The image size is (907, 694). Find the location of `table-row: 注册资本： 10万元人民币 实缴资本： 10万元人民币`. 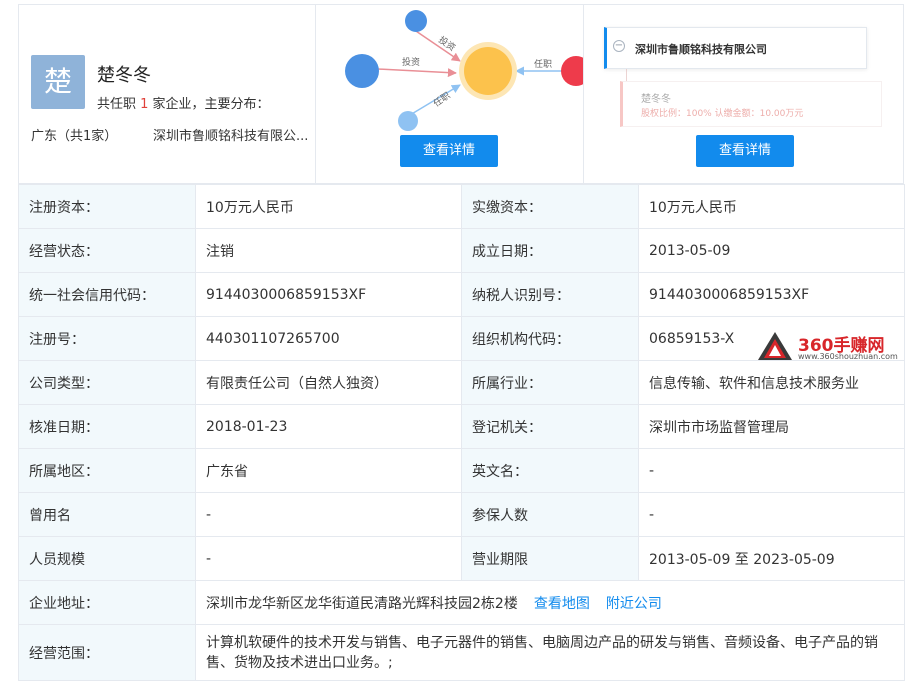

table-row: 注册资本： 10万元人民币 实缴资本： 10万元人民币 is located at coordinates (461, 206).